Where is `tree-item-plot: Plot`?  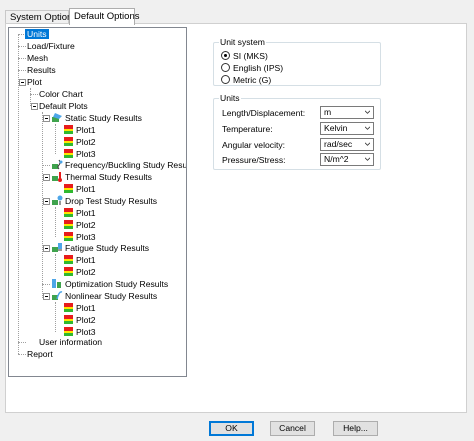
tree-item-plot: Plot is located at coordinates (34, 82).